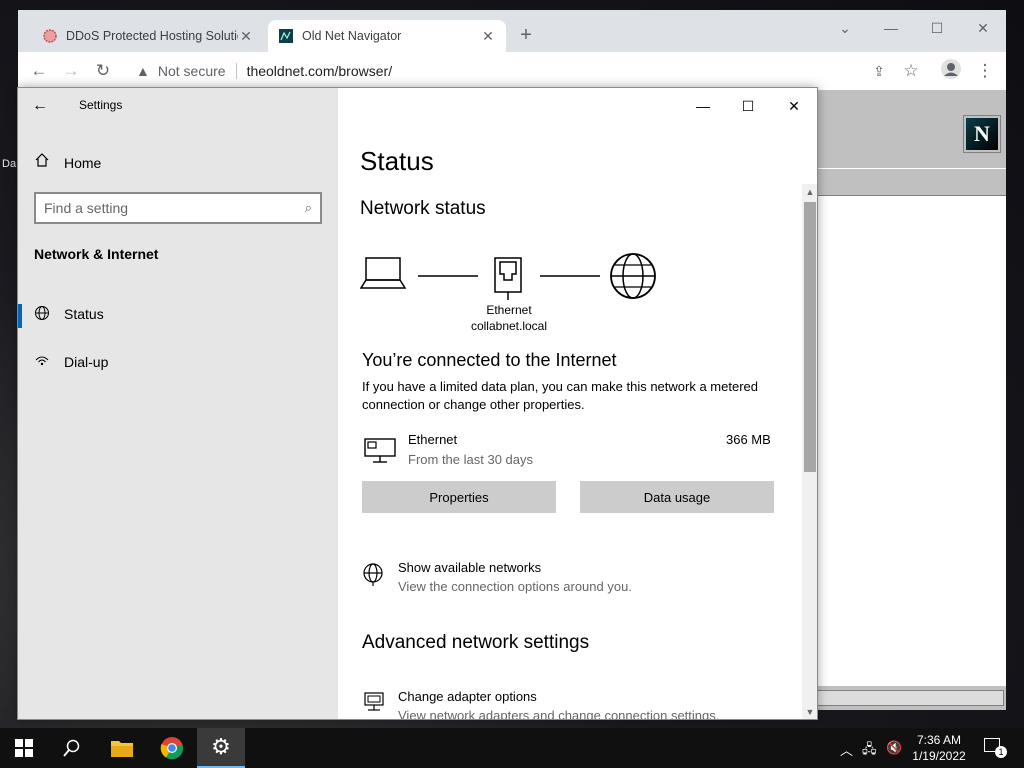 The height and width of the screenshot is (768, 1024). I want to click on horizontal-scrollbar, so click(901, 698).